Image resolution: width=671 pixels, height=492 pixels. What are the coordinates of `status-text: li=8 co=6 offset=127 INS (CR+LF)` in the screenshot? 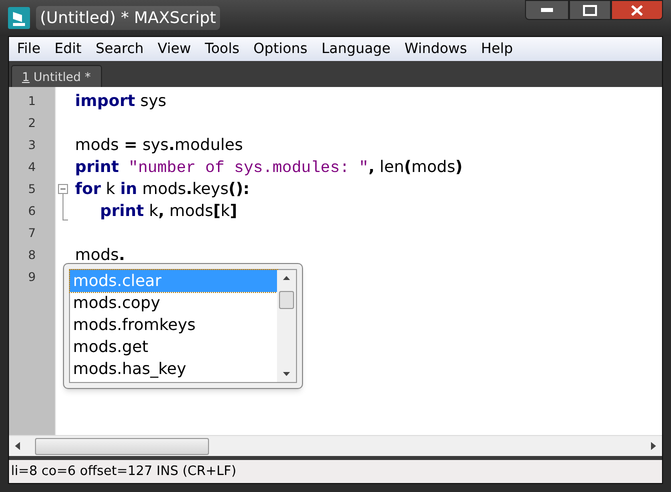 It's located at (123, 471).